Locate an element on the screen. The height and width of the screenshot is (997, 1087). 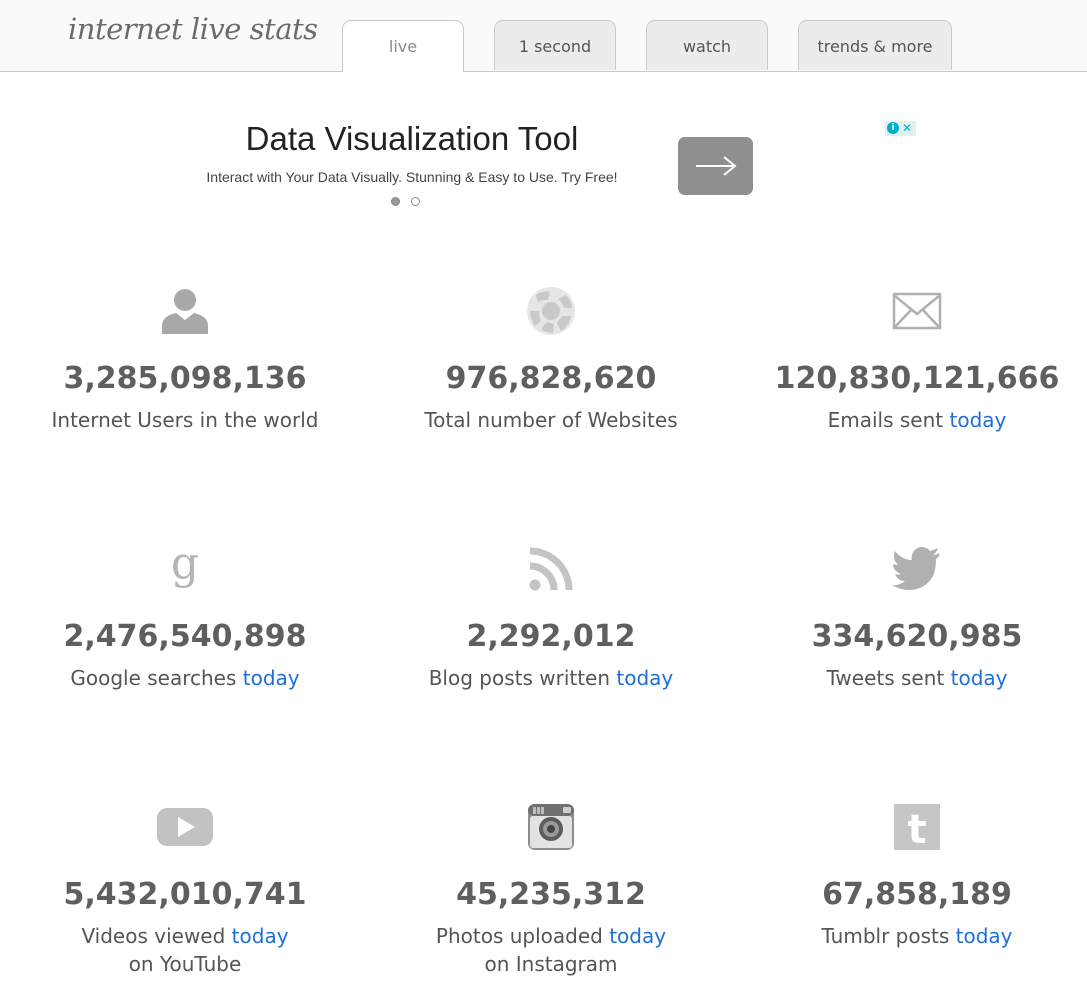
rss-icon is located at coordinates (551, 569).